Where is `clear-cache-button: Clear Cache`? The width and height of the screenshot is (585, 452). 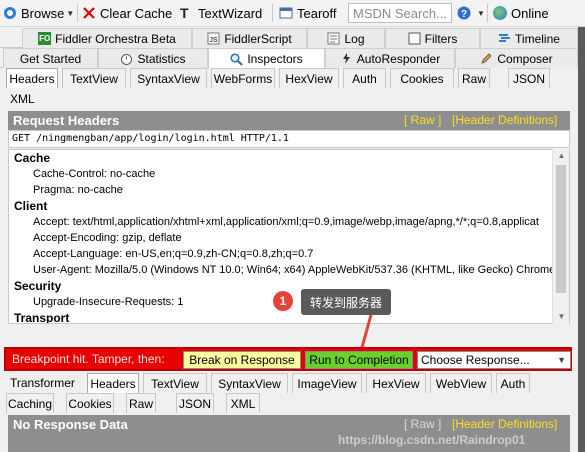 clear-cache-button: Clear Cache is located at coordinates (127, 13).